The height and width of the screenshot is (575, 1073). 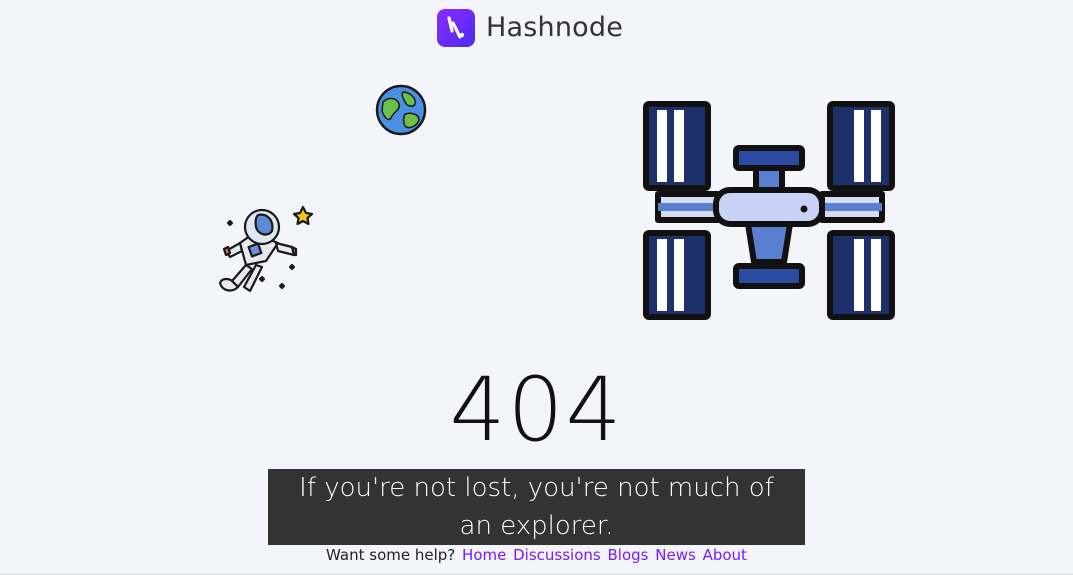 I want to click on brand-name: Hashnode, so click(x=555, y=27).